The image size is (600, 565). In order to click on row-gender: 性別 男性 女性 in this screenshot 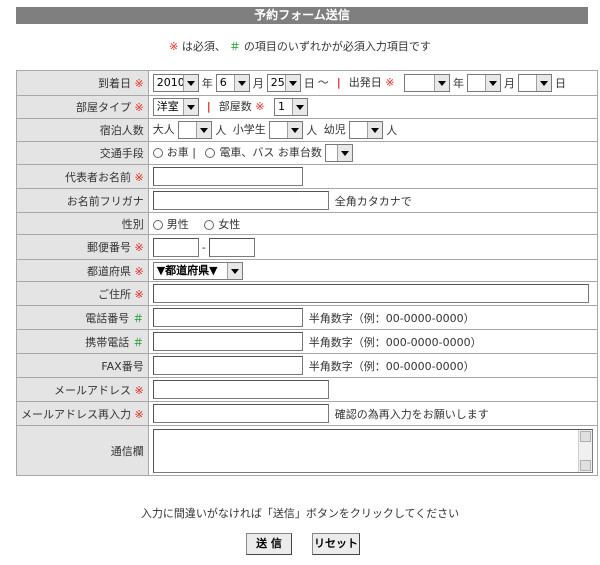, I will do `click(307, 223)`.